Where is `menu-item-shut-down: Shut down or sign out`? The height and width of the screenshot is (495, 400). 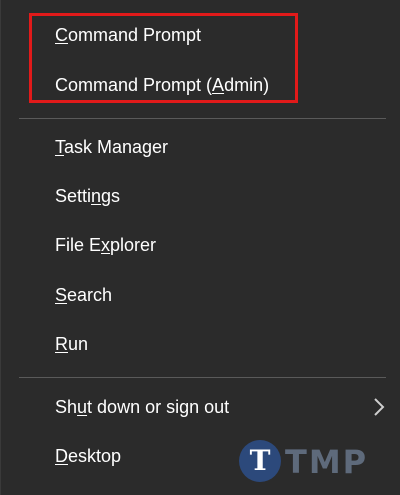
menu-item-shut-down: Shut down or sign out is located at coordinates (142, 407).